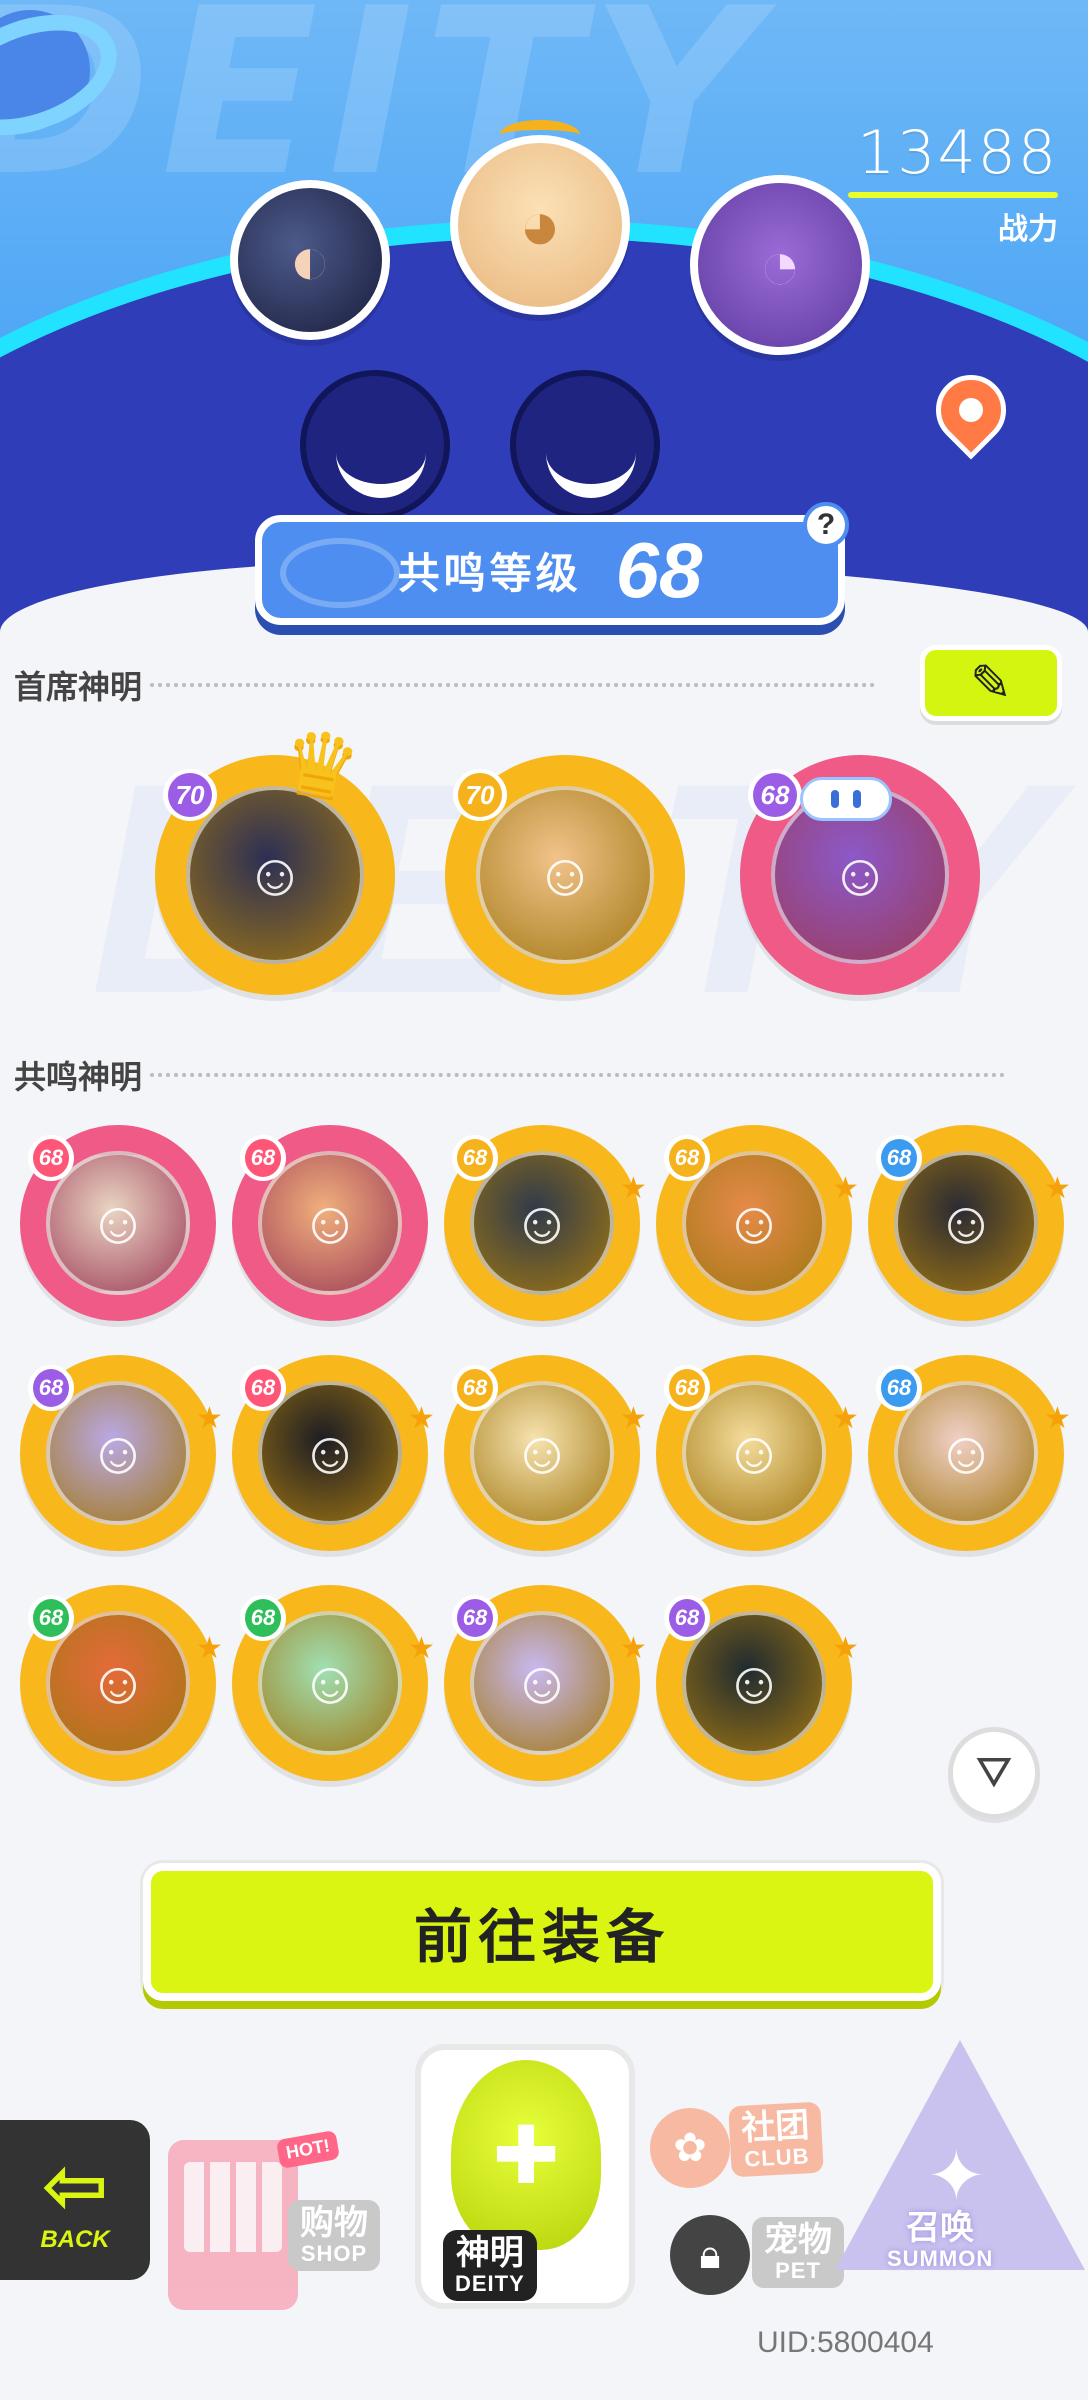 The image size is (1088, 2400). I want to click on filter-icon: ⛛, so click(994, 1772).